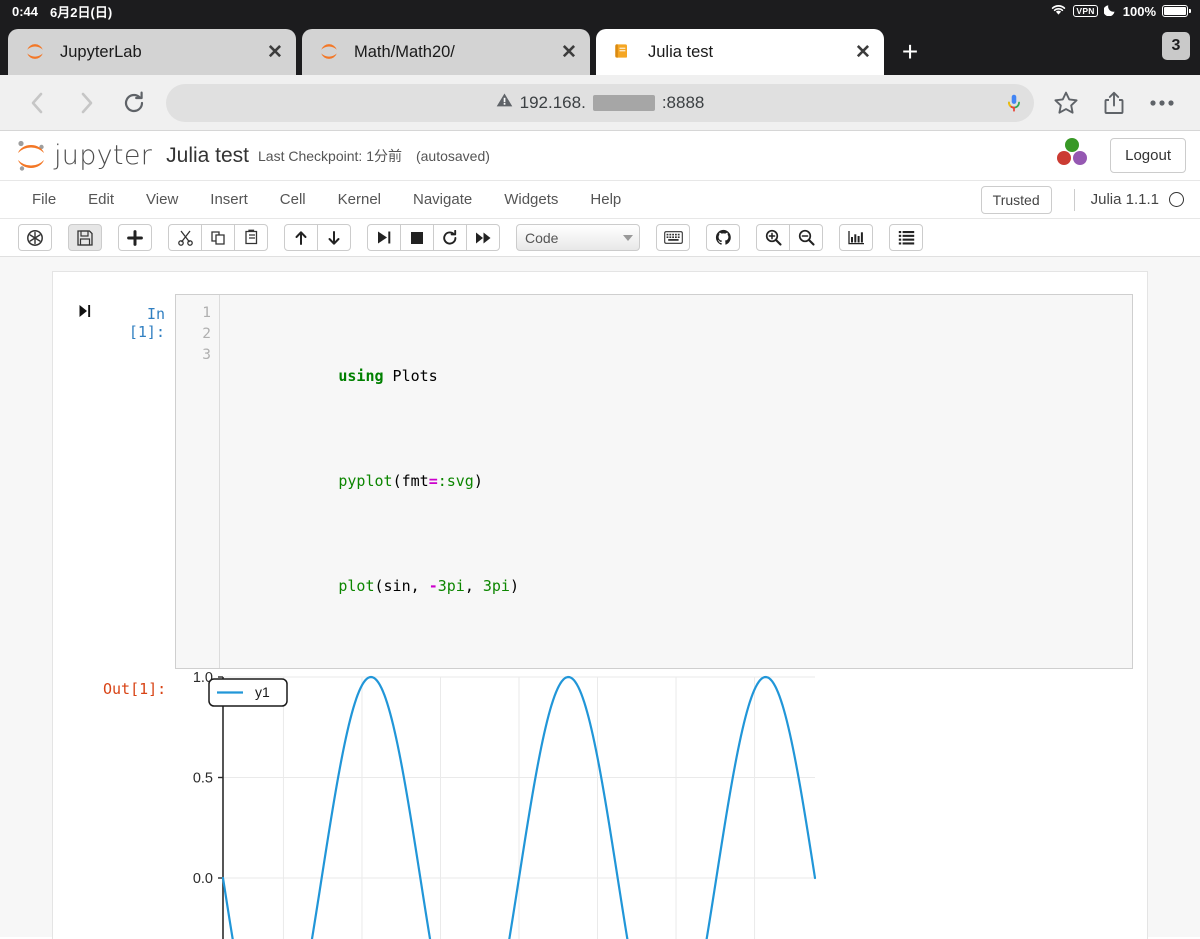 Image resolution: width=1200 pixels, height=939 pixels. I want to click on zoom-out-button, so click(806, 237).